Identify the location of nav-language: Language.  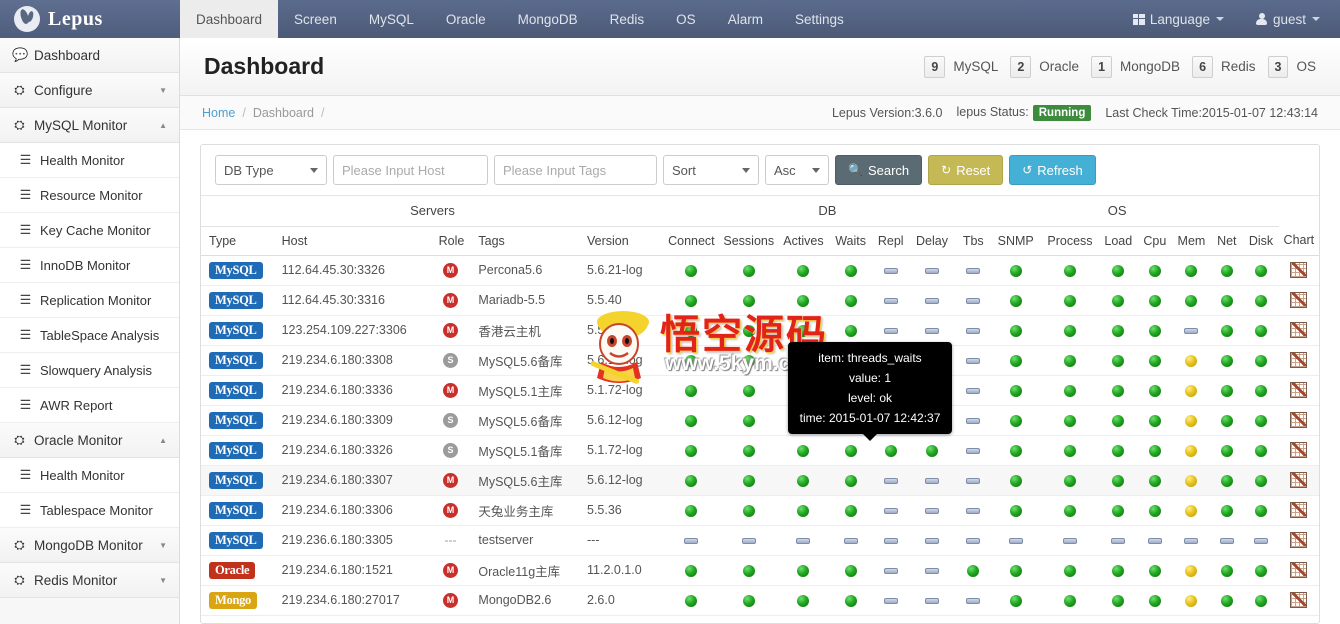
(1178, 19).